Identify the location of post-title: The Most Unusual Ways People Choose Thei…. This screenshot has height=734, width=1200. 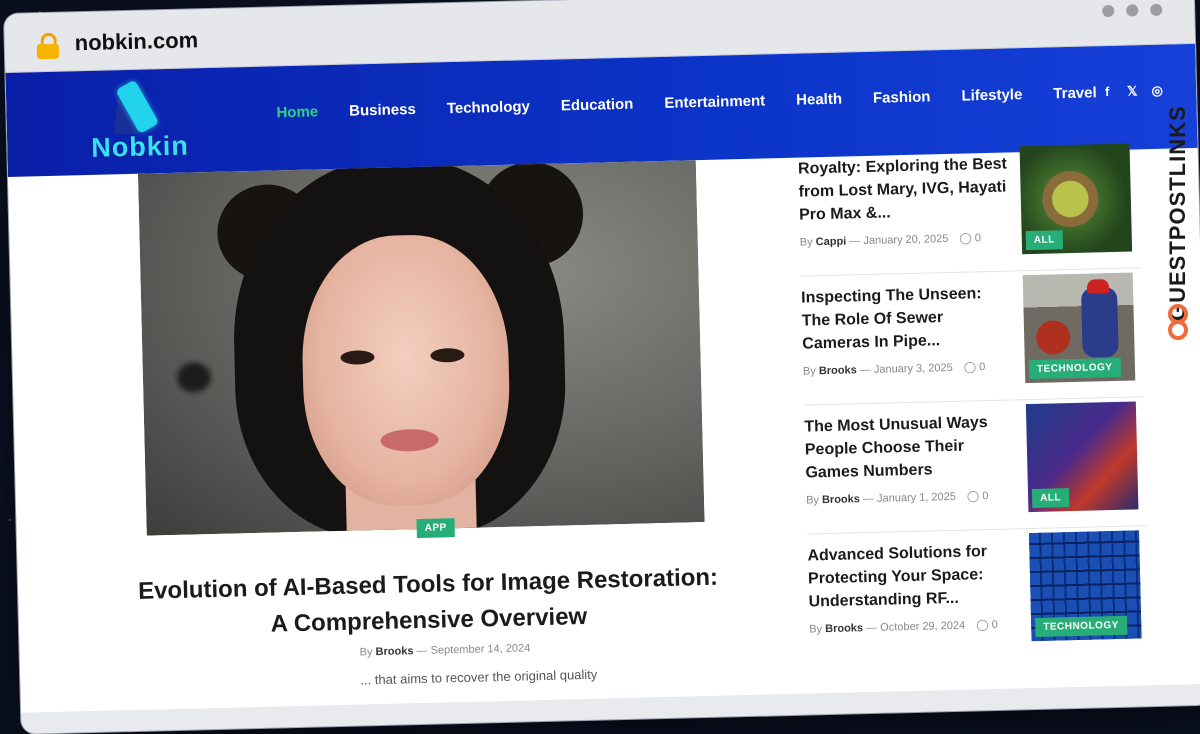
(910, 447).